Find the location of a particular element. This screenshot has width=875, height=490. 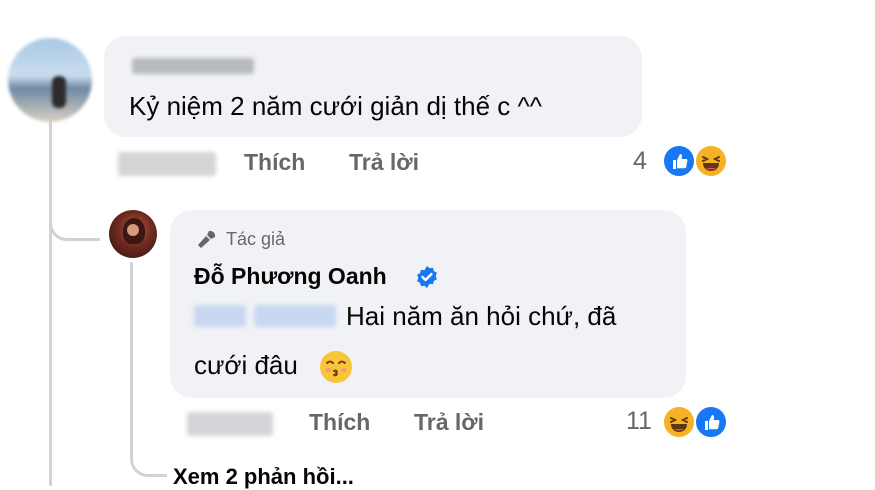

kissing-face-icon is located at coordinates (336, 367).